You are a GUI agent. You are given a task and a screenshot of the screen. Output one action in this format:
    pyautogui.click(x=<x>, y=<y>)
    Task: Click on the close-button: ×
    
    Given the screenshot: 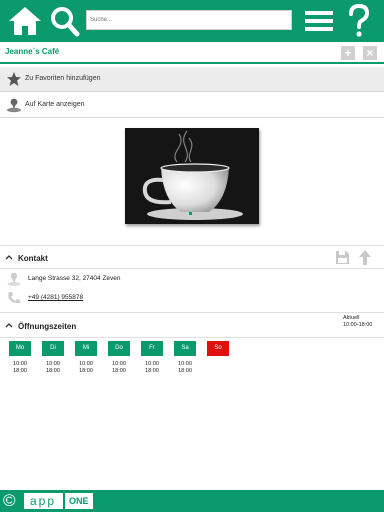 What is the action you would take?
    pyautogui.click(x=370, y=53)
    